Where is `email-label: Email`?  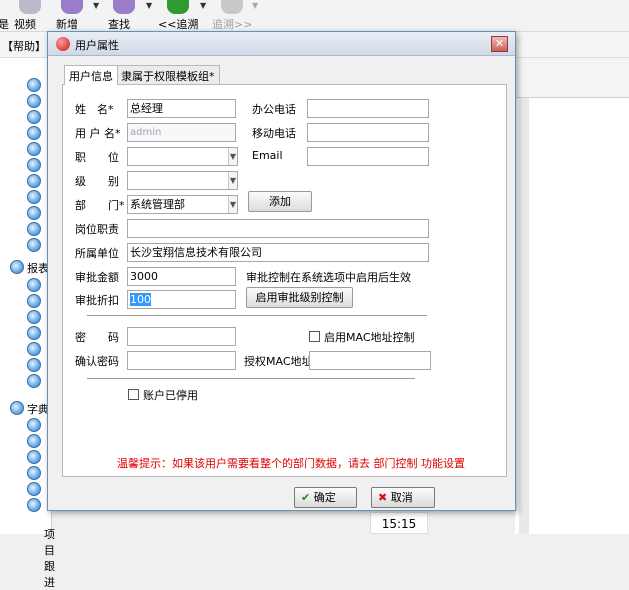 email-label: Email is located at coordinates (267, 155).